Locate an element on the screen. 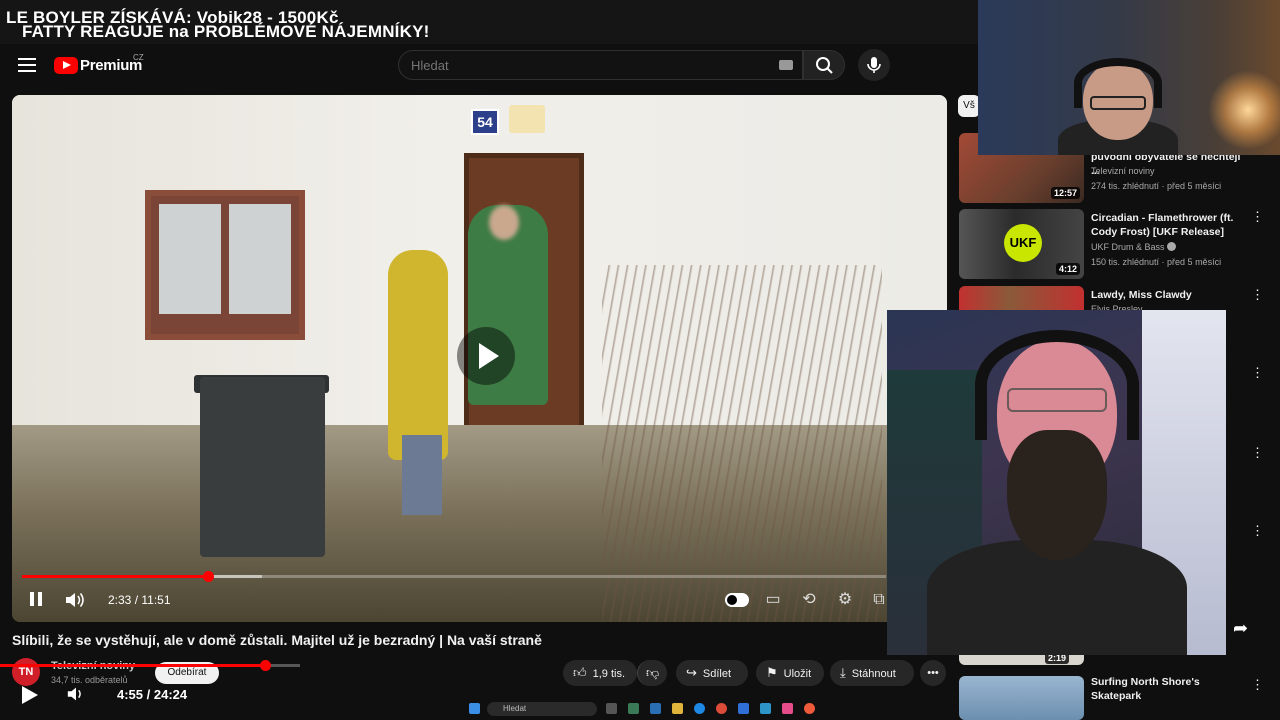 This screenshot has height=720, width=1280. pause-icon is located at coordinates (36, 599).